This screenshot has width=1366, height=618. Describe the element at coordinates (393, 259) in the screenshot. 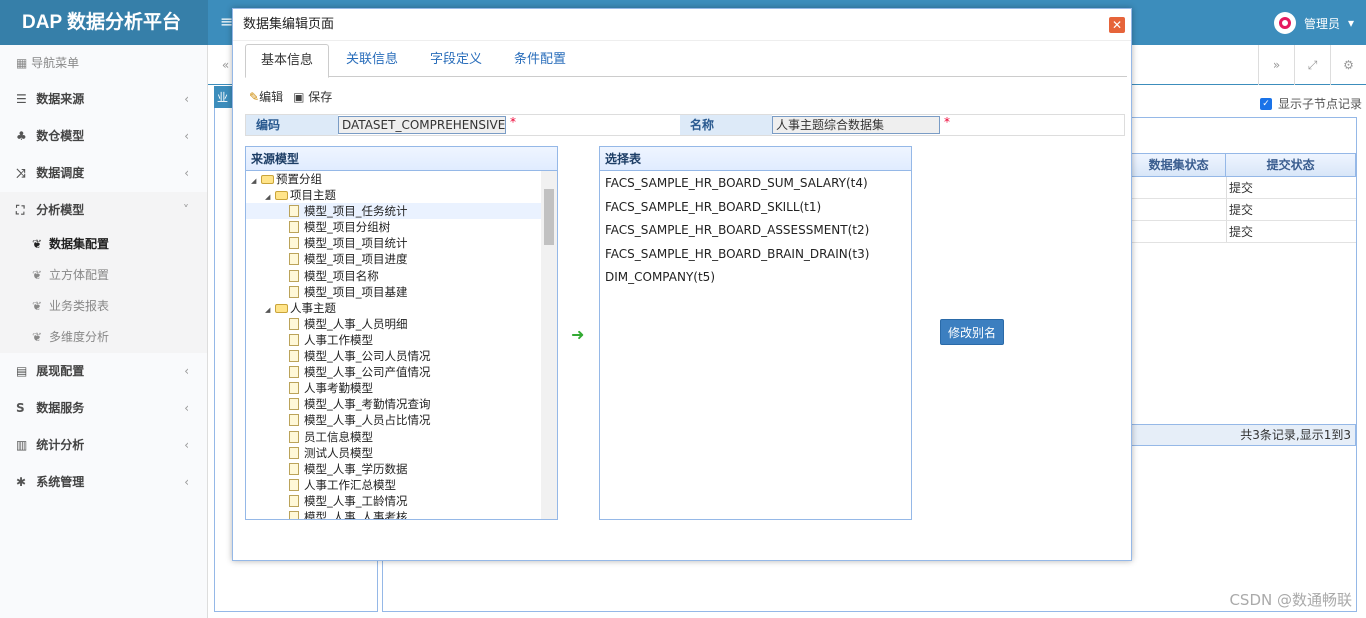

I see `tree-node: 模型_项目_项目进度` at that location.